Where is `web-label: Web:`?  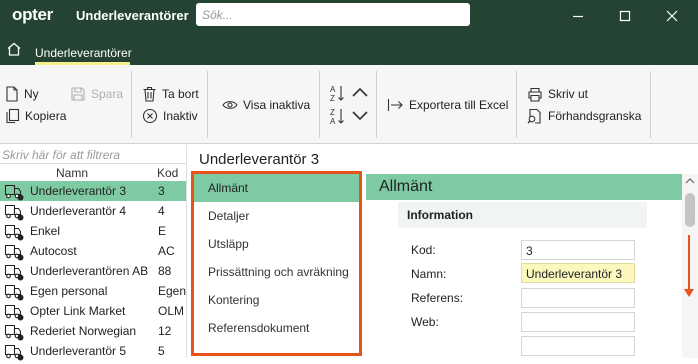
web-label: Web: is located at coordinates (425, 322).